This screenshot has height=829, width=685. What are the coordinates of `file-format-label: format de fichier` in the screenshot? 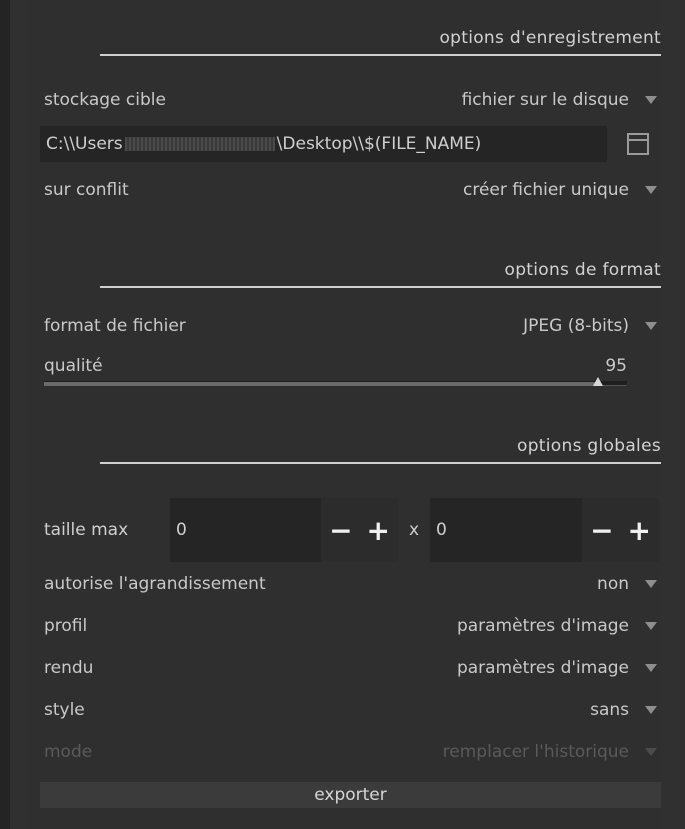 It's located at (115, 326).